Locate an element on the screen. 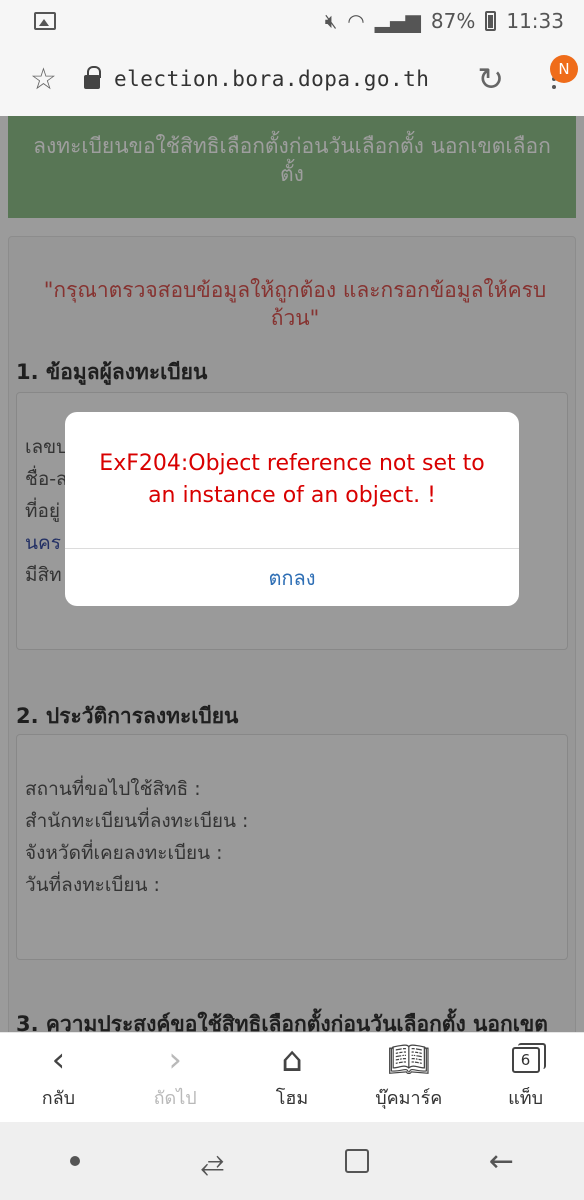 This screenshot has width=584, height=1200. nav-back: ‹ กลับ is located at coordinates (58, 1077).